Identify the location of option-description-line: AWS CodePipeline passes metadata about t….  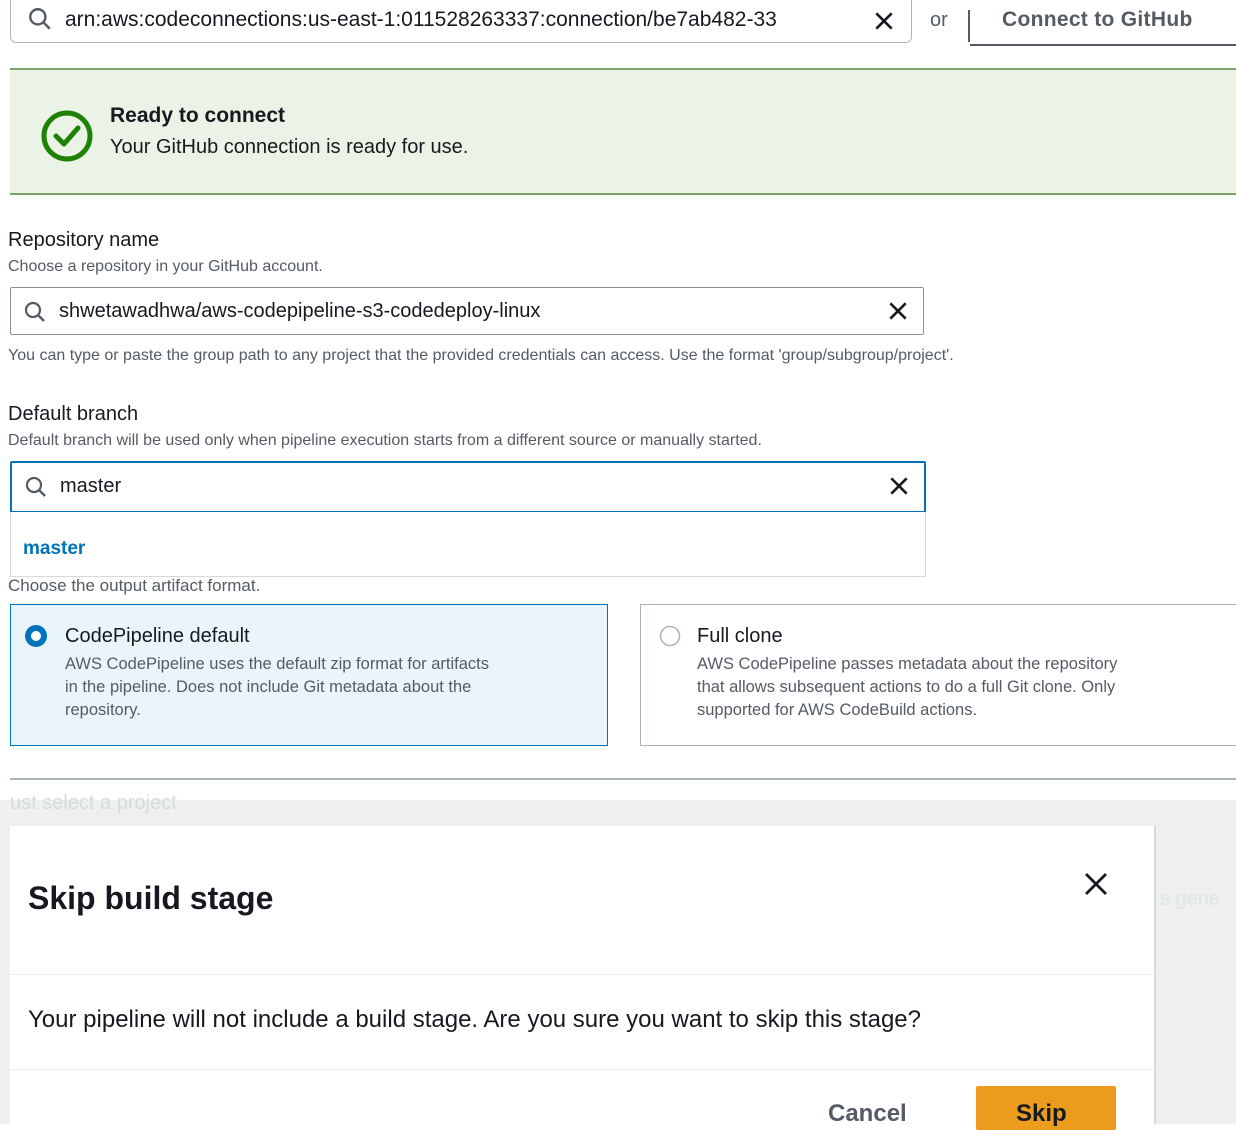
(907, 664).